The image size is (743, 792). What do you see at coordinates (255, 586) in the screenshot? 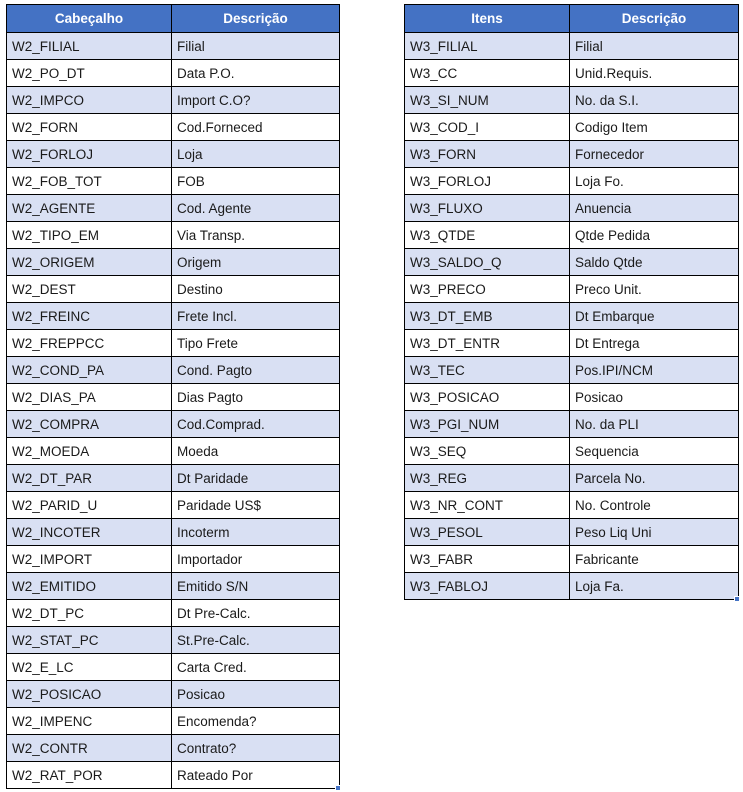
I see `cell-field-description: Emitido S/N` at bounding box center [255, 586].